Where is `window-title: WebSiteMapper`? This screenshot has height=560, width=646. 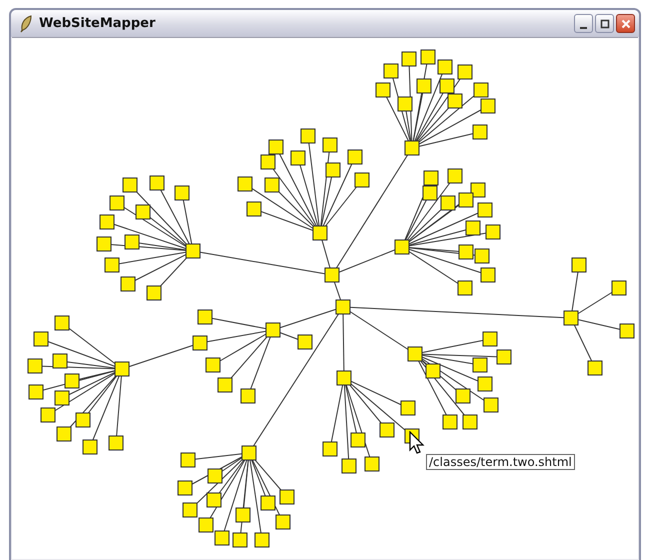 window-title: WebSiteMapper is located at coordinates (97, 23).